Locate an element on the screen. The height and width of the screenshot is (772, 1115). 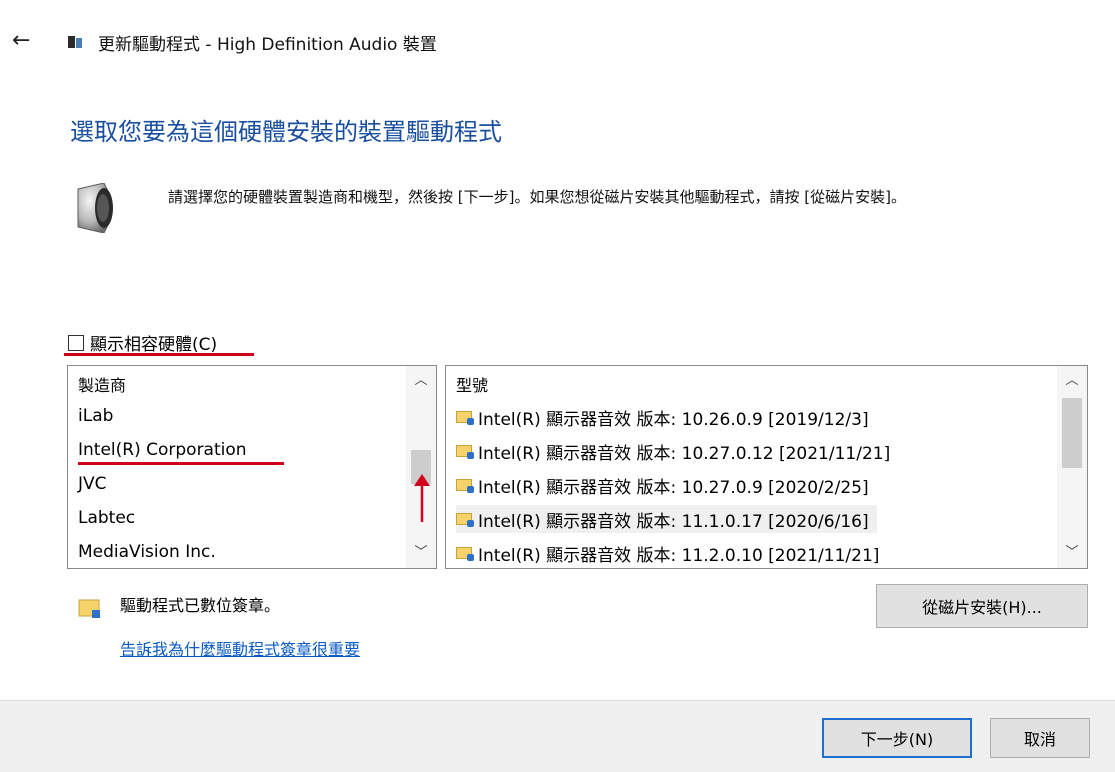
show-compatible-checkbox-row: 顯示相容硬體(C) is located at coordinates (142, 342).